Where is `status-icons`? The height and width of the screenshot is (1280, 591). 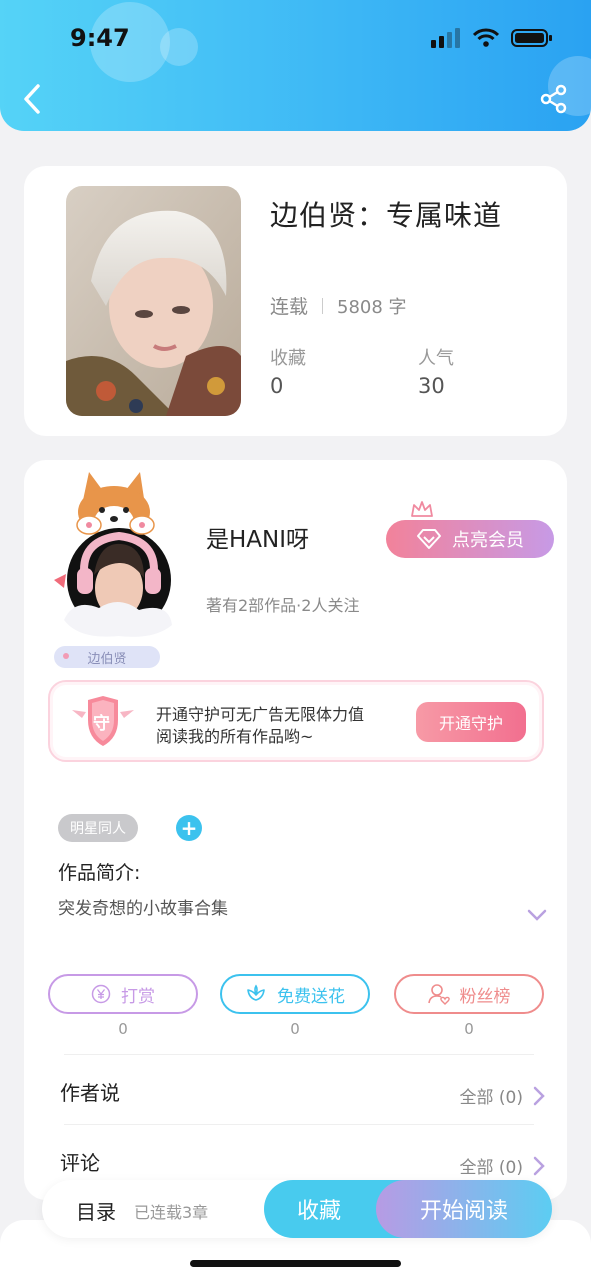 status-icons is located at coordinates (492, 38).